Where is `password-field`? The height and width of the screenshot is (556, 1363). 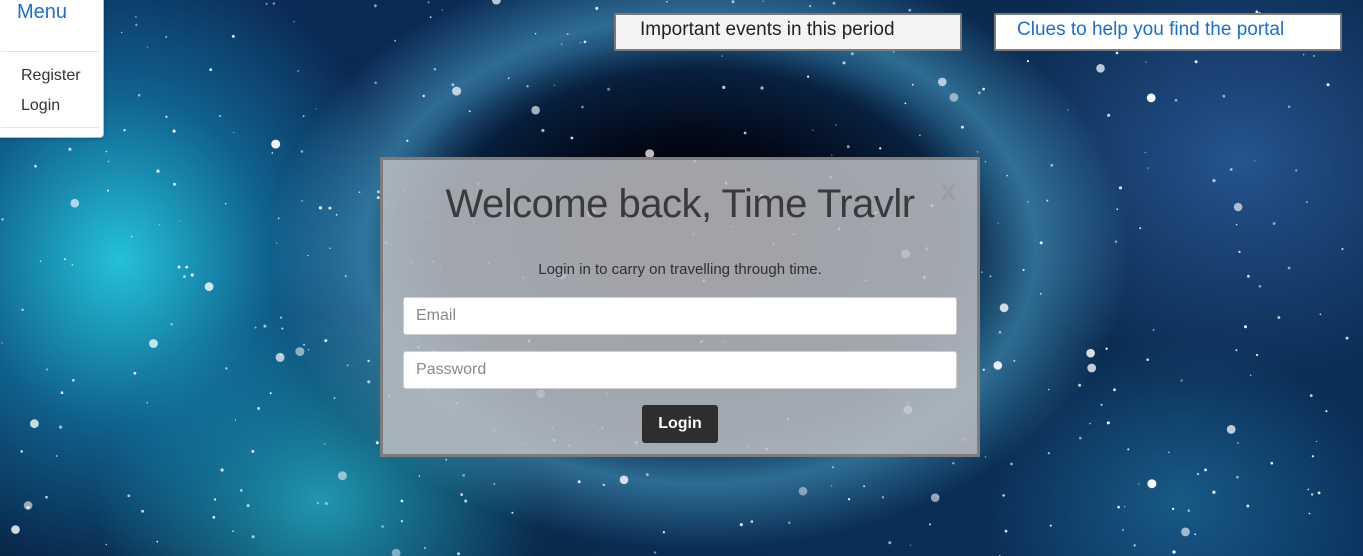 password-field is located at coordinates (680, 370).